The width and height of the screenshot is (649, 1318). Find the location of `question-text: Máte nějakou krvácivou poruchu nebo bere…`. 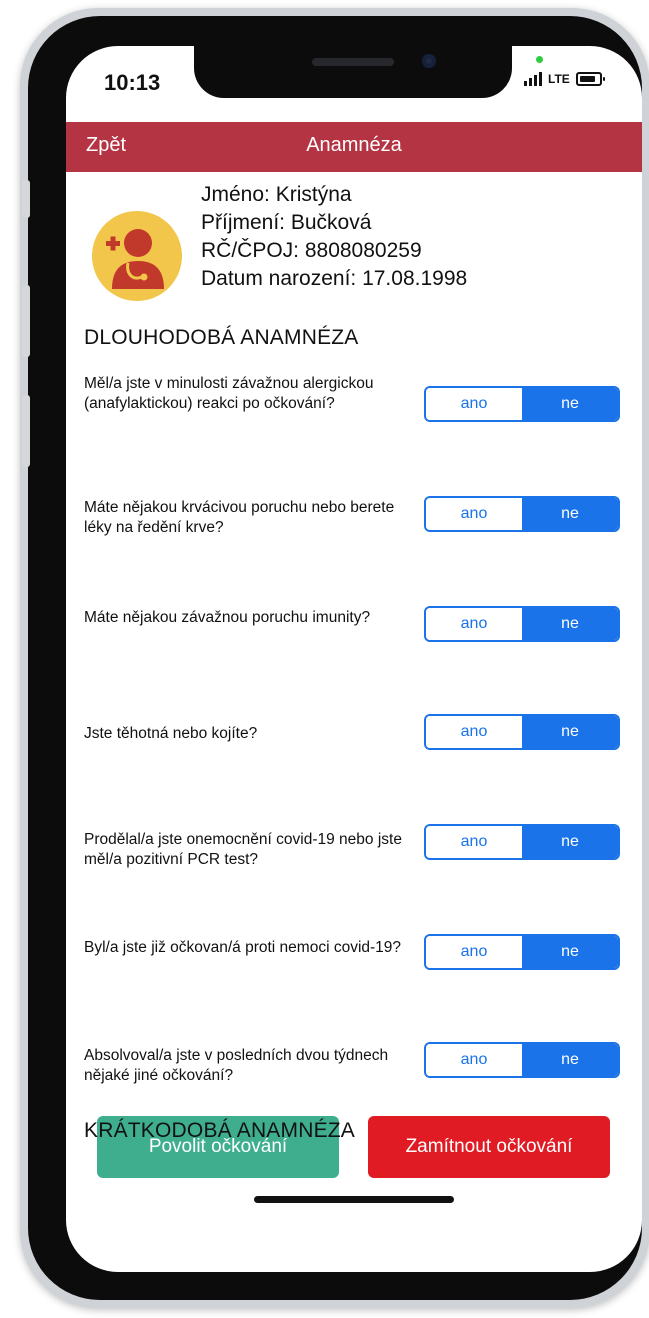

question-text: Máte nějakou krvácivou poruchu nebo bere… is located at coordinates (239, 517).